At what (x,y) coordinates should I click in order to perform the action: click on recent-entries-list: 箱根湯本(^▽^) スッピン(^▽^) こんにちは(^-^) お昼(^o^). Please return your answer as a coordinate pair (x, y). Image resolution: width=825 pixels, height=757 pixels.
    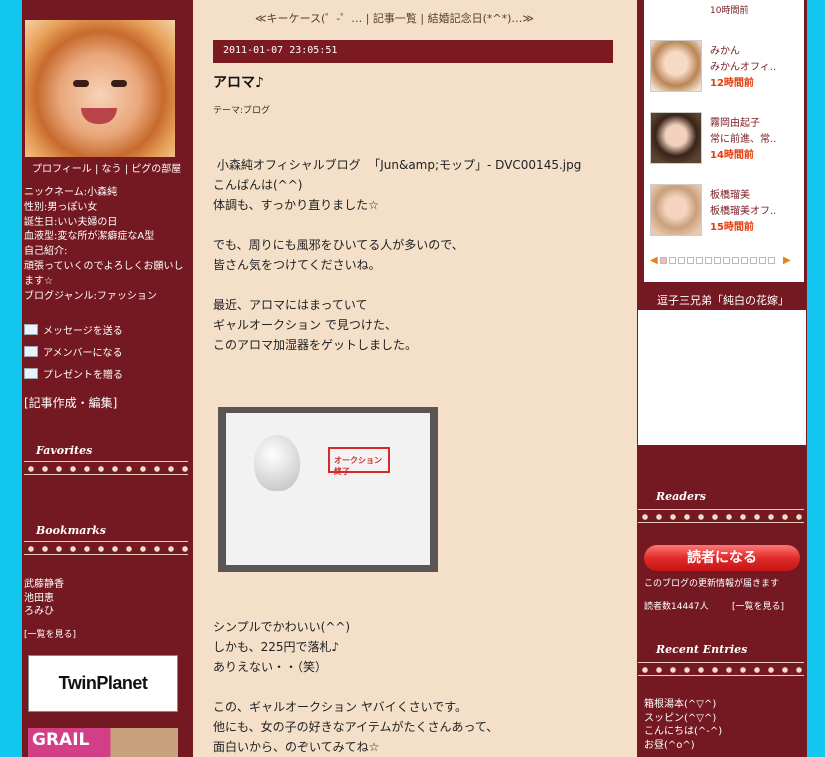
    Looking at the image, I should click on (683, 725).